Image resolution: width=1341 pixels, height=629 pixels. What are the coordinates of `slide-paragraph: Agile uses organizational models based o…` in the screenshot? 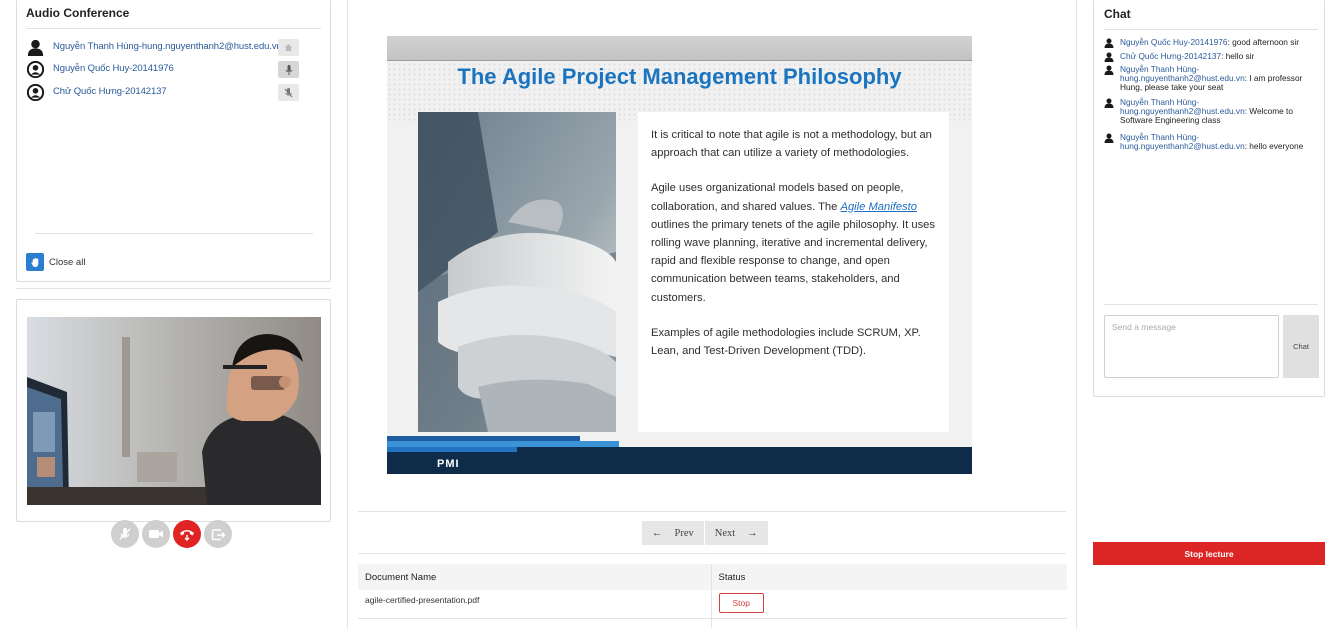 It's located at (793, 242).